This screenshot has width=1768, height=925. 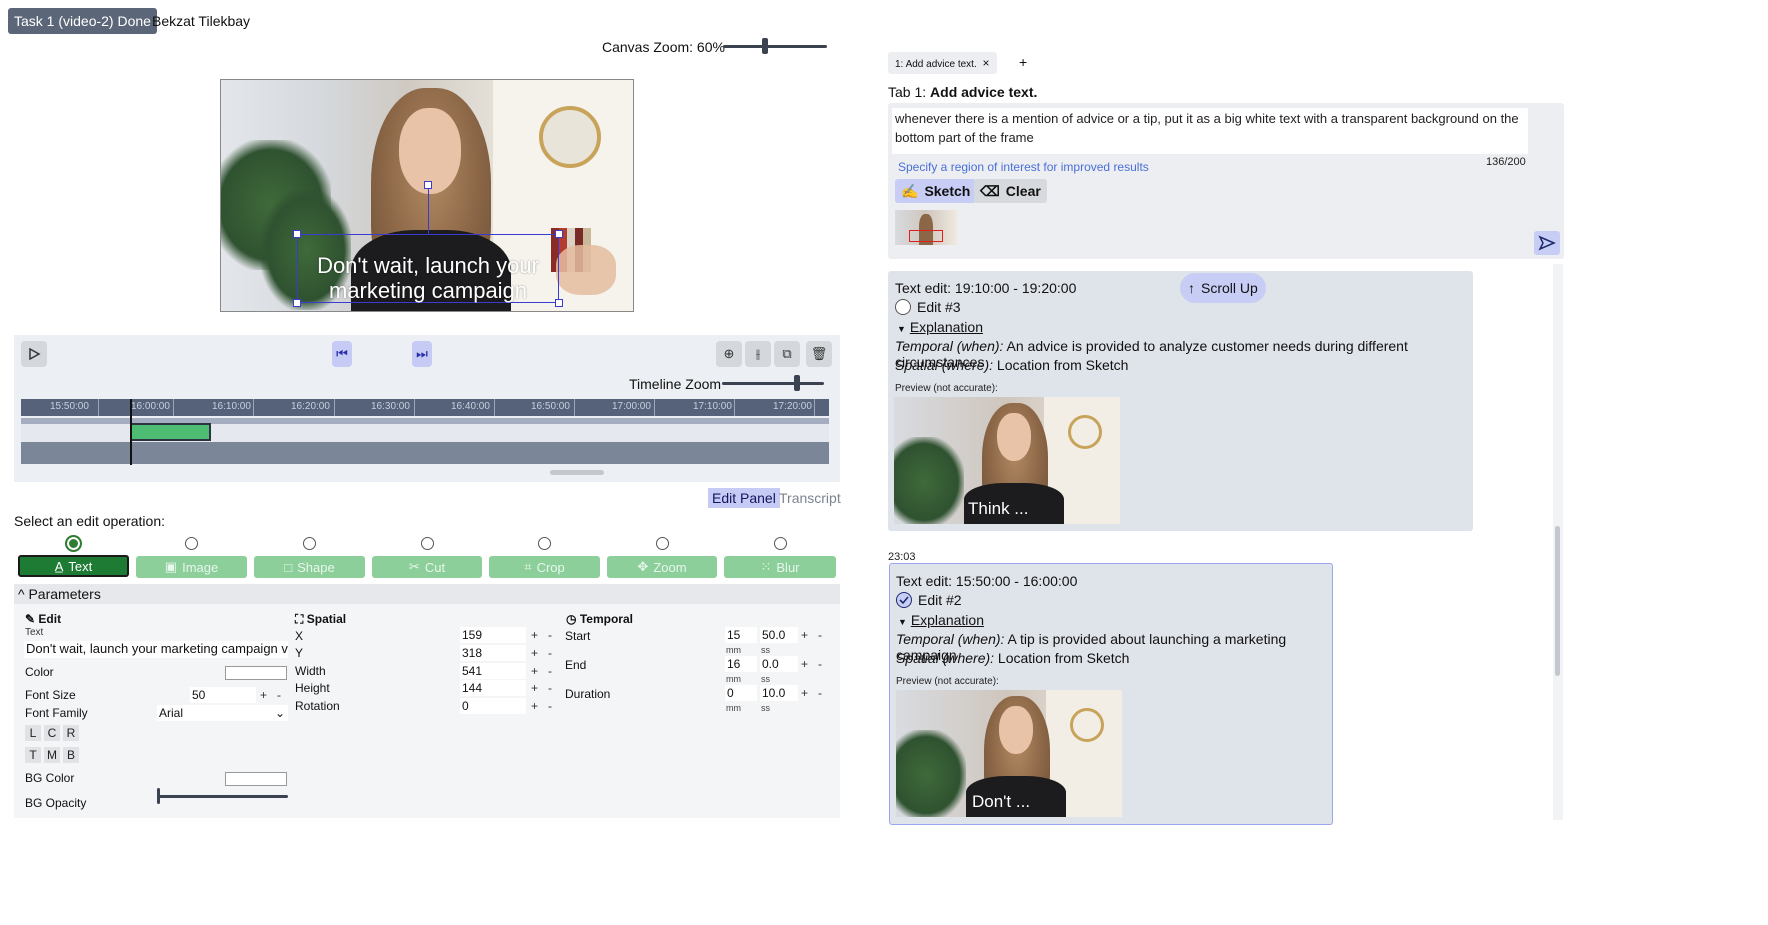 What do you see at coordinates (191, 543) in the screenshot?
I see `radio-image` at bounding box center [191, 543].